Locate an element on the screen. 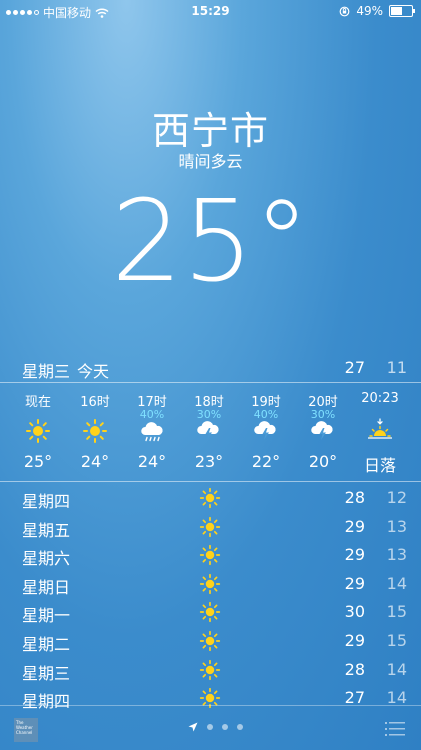 The image size is (421, 750). hourly-item: 19时 40% 22° is located at coordinates (266, 432).